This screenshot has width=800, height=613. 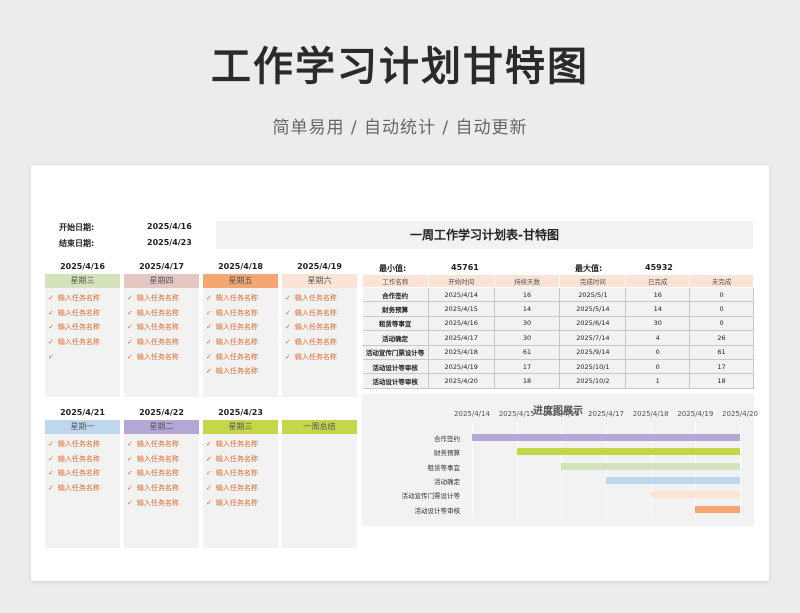 I want to click on table-cell: 2025/4/17, so click(x=461, y=338).